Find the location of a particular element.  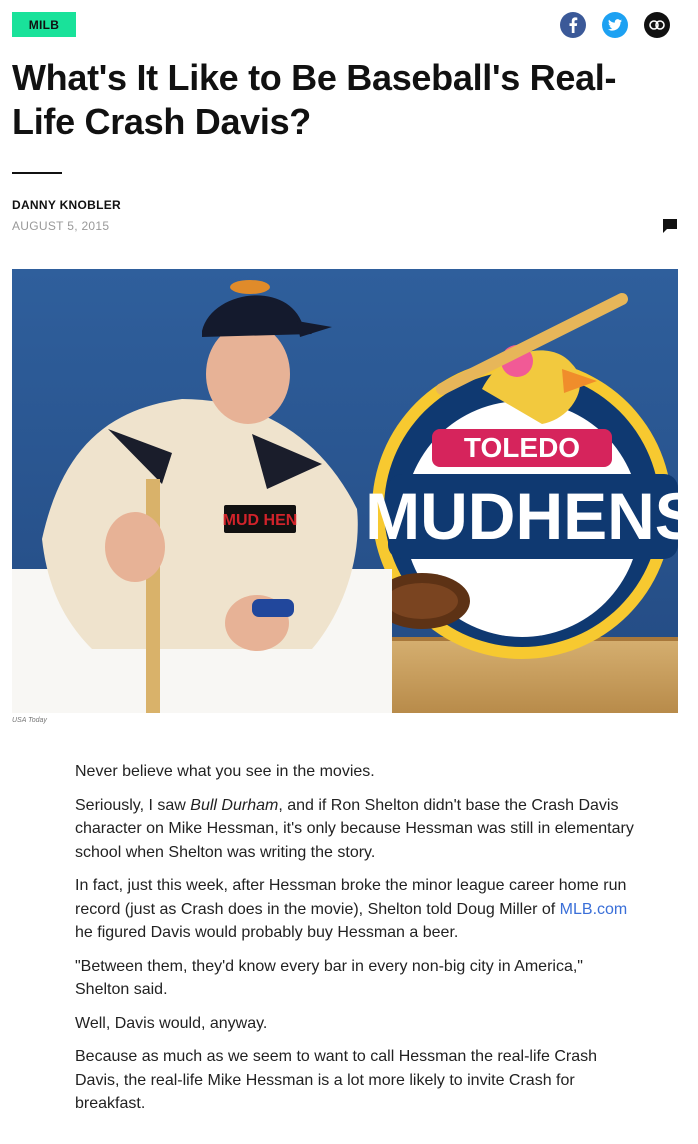

link-icon is located at coordinates (657, 25).